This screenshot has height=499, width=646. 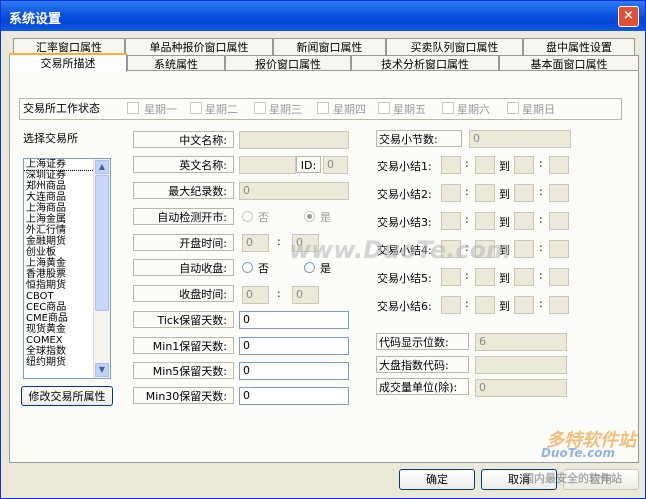 I want to click on session-label: 交易小结5:, so click(x=404, y=278).